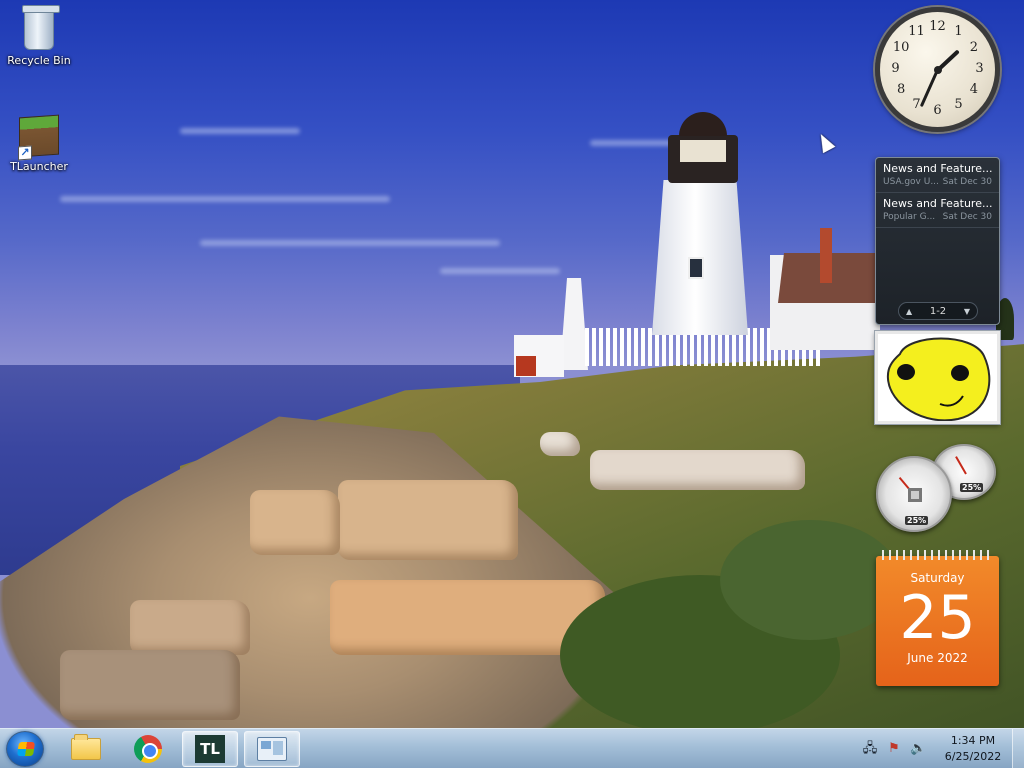 Image resolution: width=1024 pixels, height=768 pixels. What do you see at coordinates (973, 740) in the screenshot?
I see `taskbar-time: 1:34 PM` at bounding box center [973, 740].